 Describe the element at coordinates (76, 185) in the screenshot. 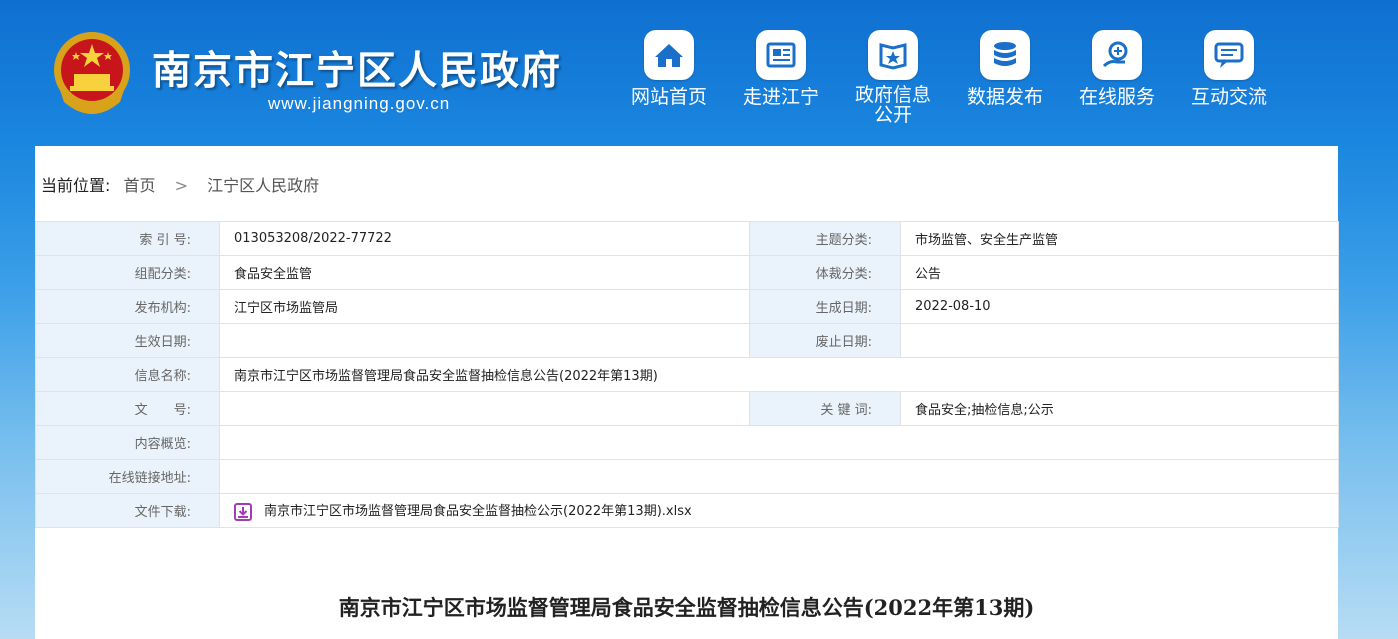

I see `breadcrumb-label: 当前位置:` at that location.